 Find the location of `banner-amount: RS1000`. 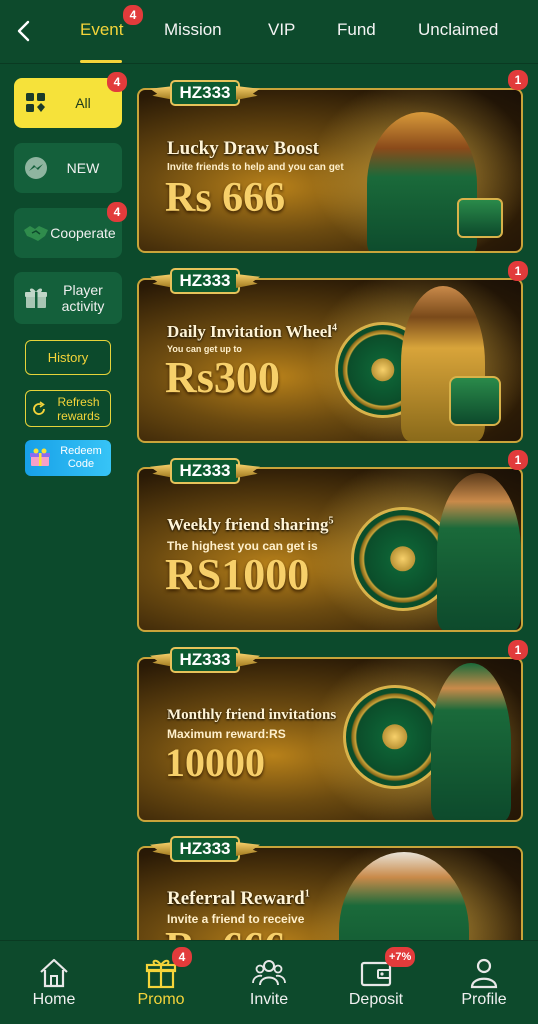

banner-amount: RS1000 is located at coordinates (237, 574).